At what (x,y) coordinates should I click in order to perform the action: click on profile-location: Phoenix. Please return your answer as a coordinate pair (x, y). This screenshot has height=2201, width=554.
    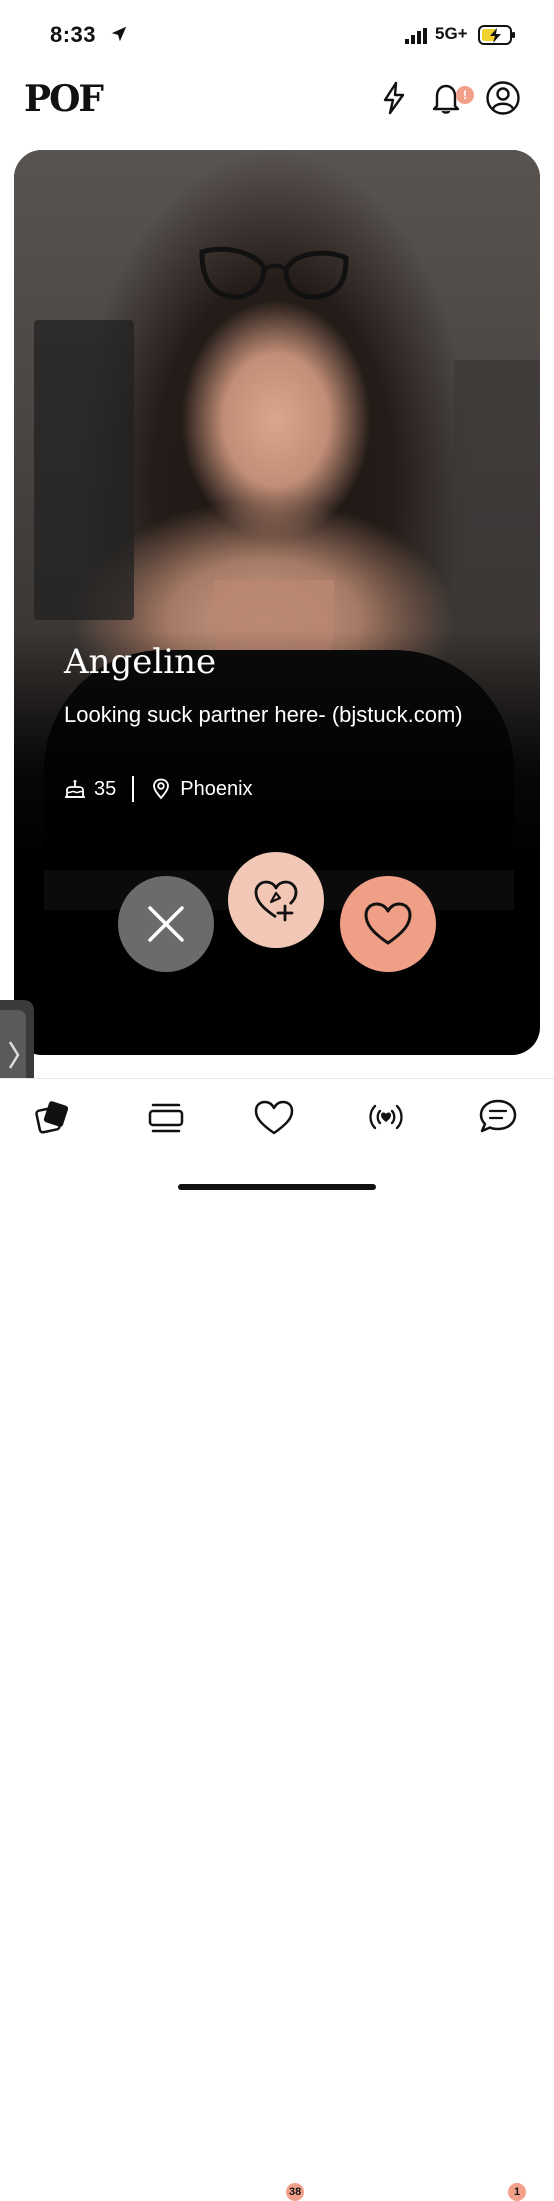
    Looking at the image, I should click on (216, 788).